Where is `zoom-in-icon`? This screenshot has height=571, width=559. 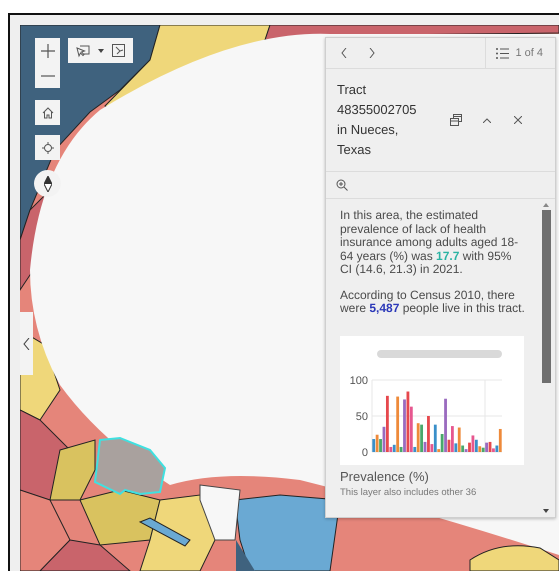
zoom-in-icon is located at coordinates (342, 185).